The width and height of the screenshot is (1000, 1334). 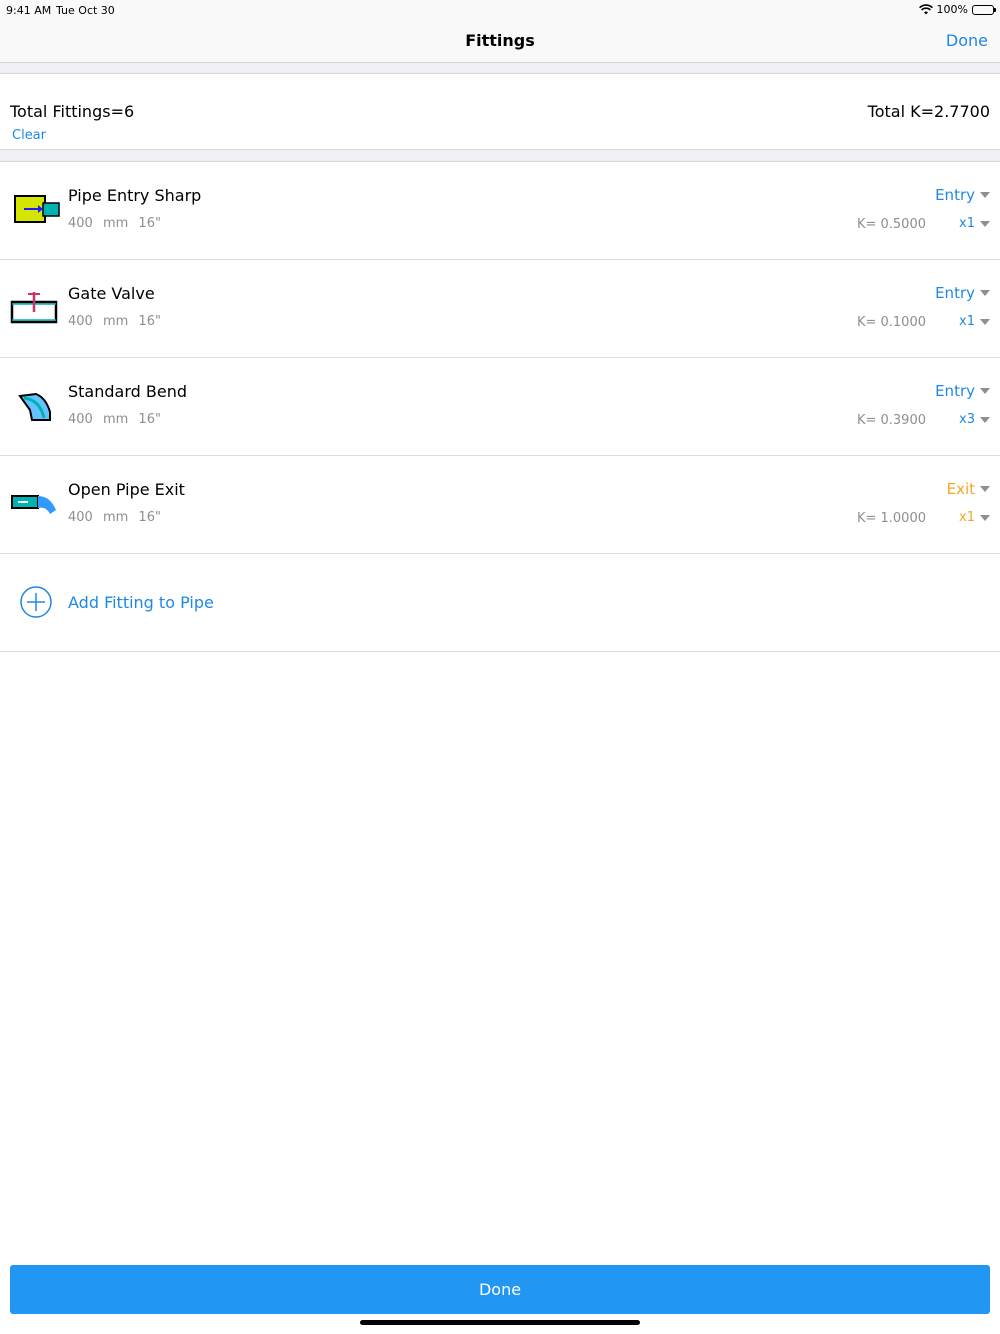 I want to click on page-title: Fittings, so click(x=500, y=40).